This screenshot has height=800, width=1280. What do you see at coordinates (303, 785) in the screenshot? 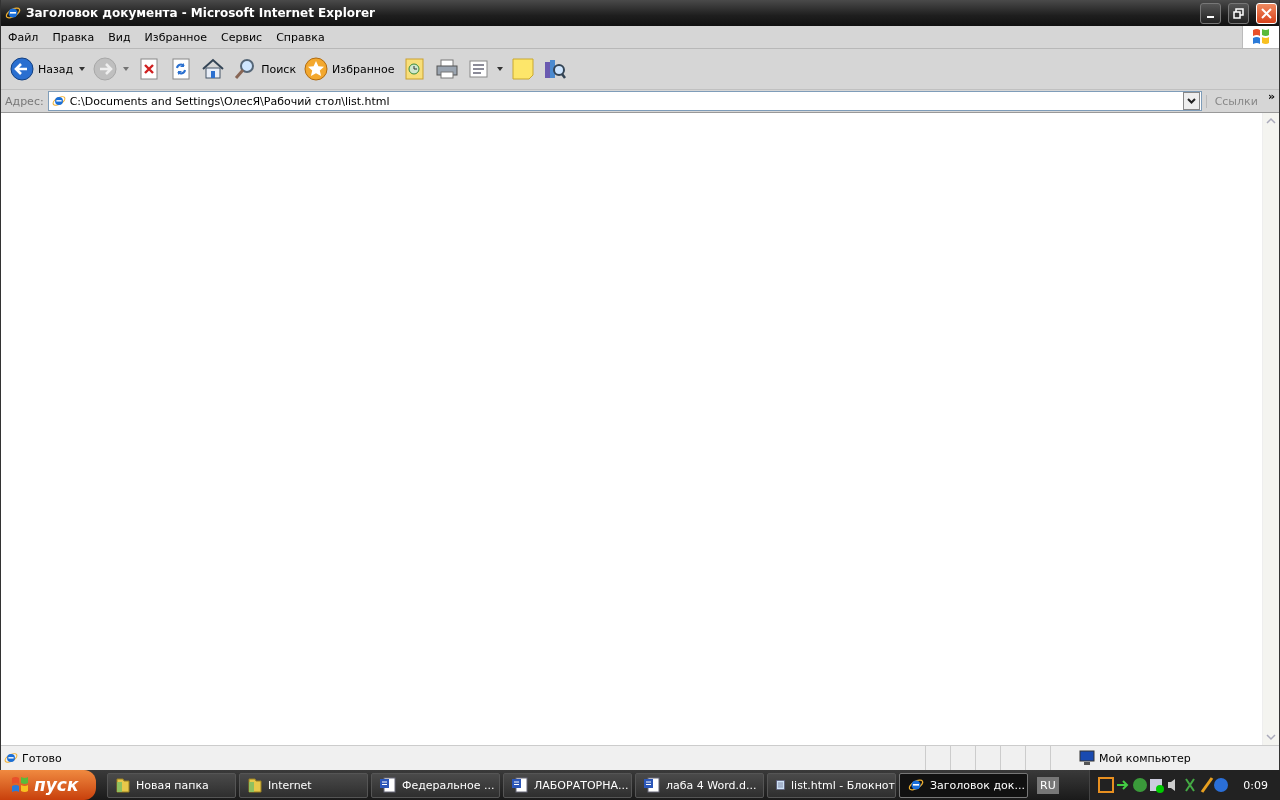
I see `taskbar-button: Internet` at bounding box center [303, 785].